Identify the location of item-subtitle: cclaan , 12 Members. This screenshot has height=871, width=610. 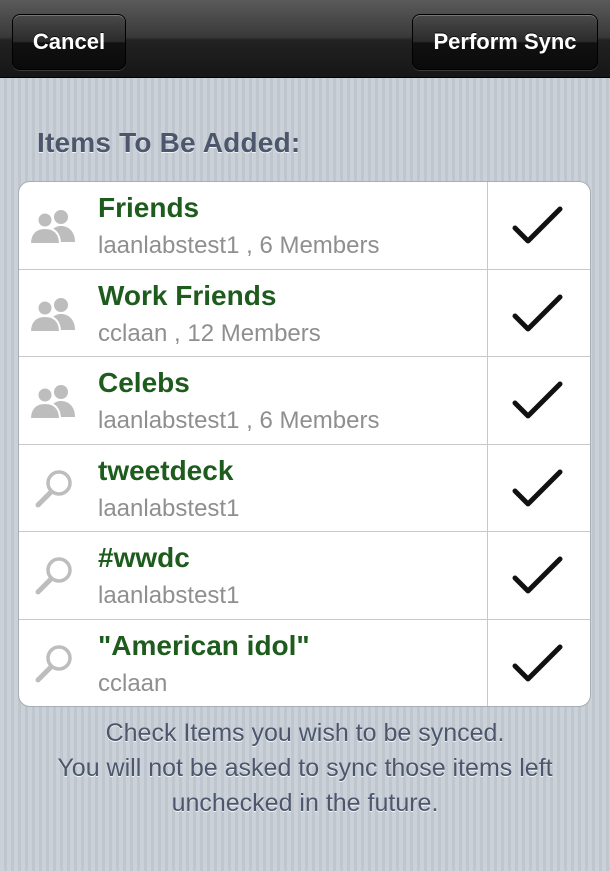
(209, 333).